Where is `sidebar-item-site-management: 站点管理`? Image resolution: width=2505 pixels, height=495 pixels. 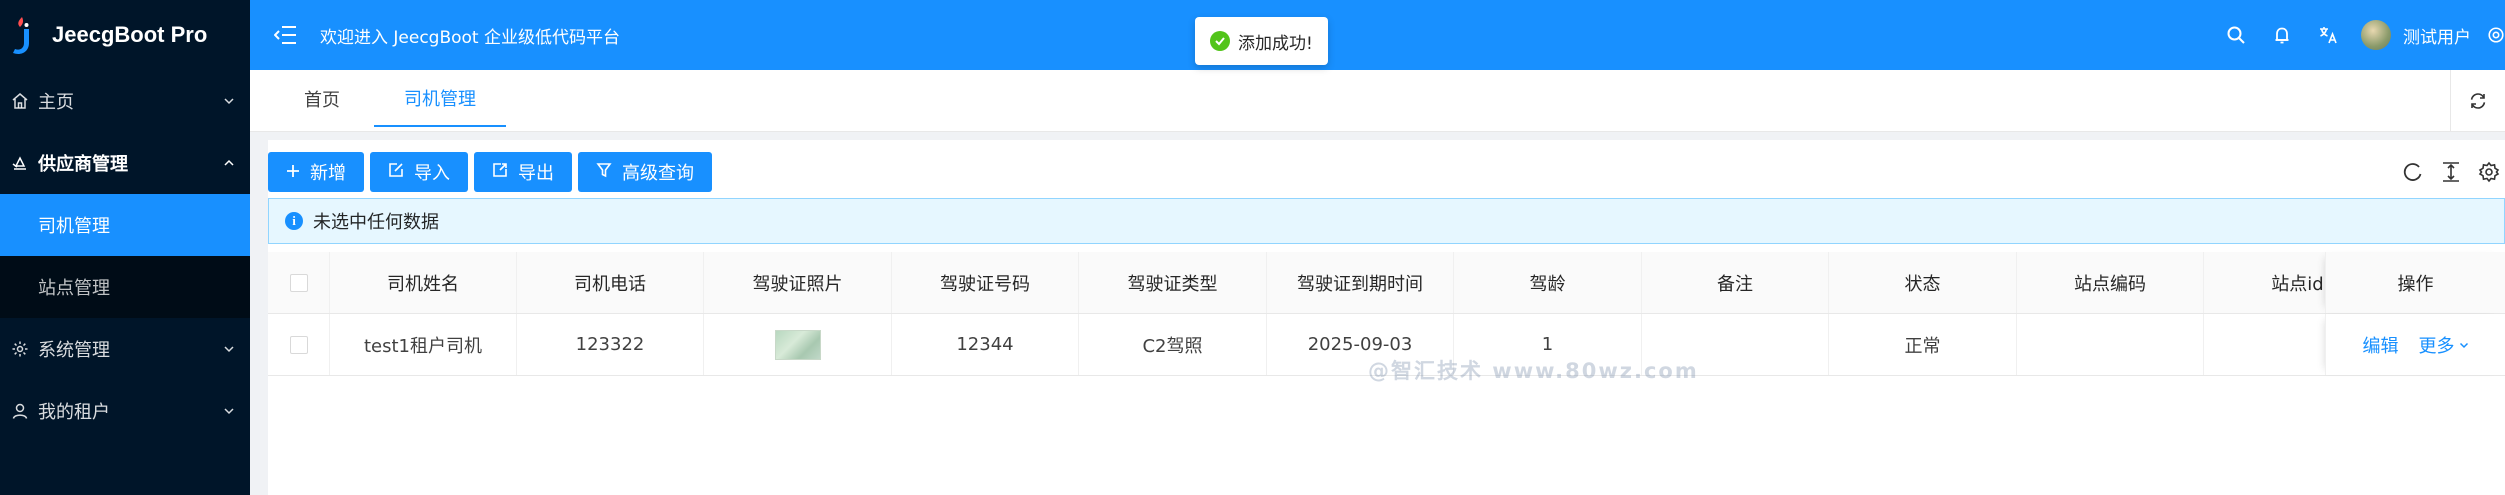 sidebar-item-site-management: 站点管理 is located at coordinates (125, 287).